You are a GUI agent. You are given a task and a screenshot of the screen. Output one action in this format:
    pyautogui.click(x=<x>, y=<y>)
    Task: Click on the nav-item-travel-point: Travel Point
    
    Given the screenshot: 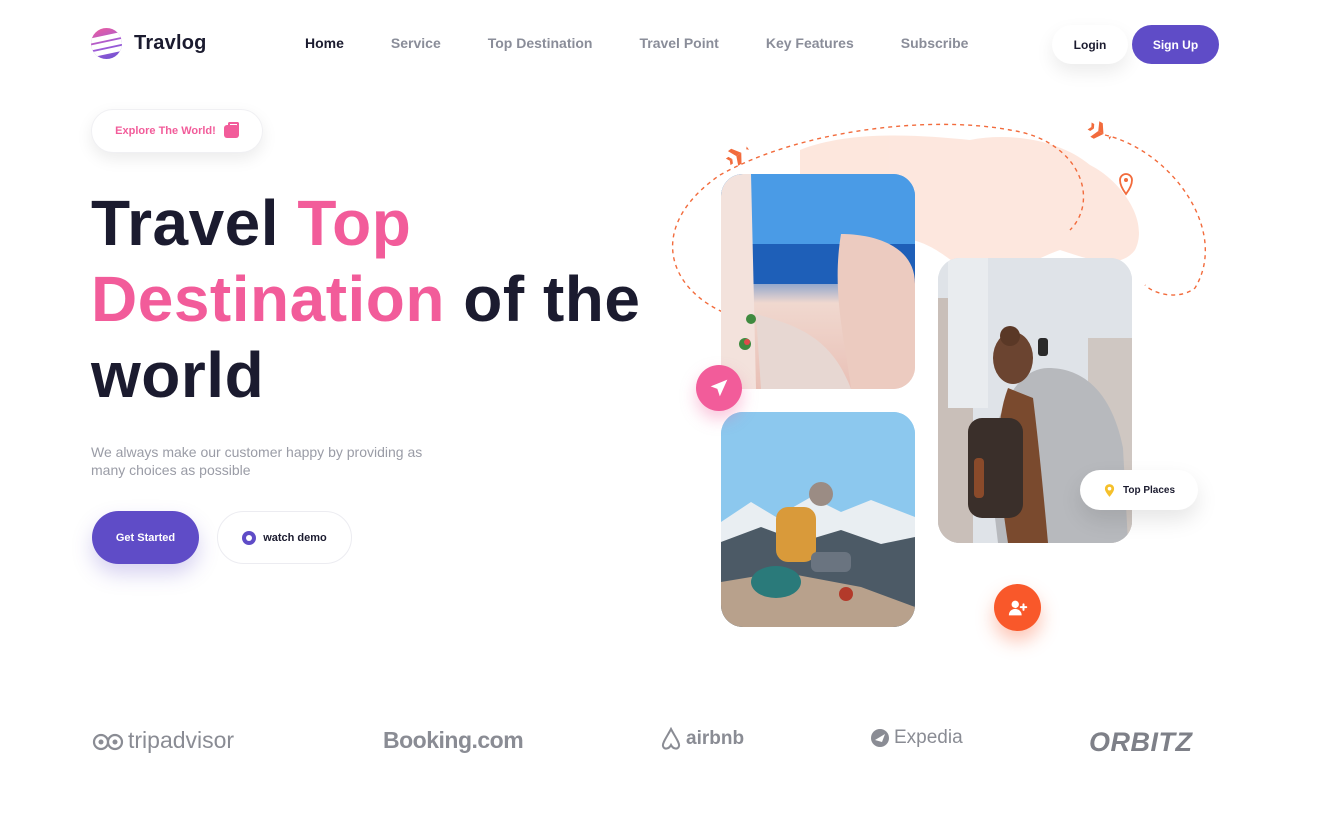 What is the action you would take?
    pyautogui.click(x=678, y=43)
    